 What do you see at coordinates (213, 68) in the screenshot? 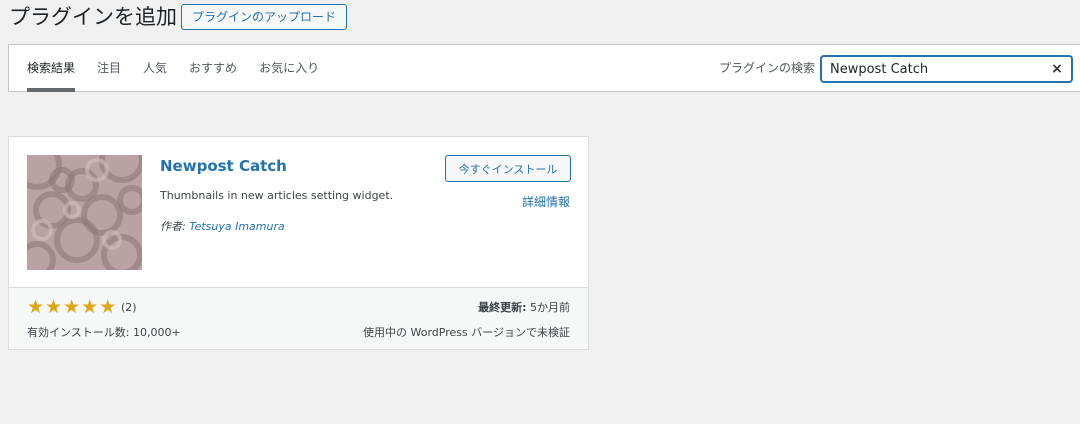
I see `tab-recommended: おすすめ` at bounding box center [213, 68].